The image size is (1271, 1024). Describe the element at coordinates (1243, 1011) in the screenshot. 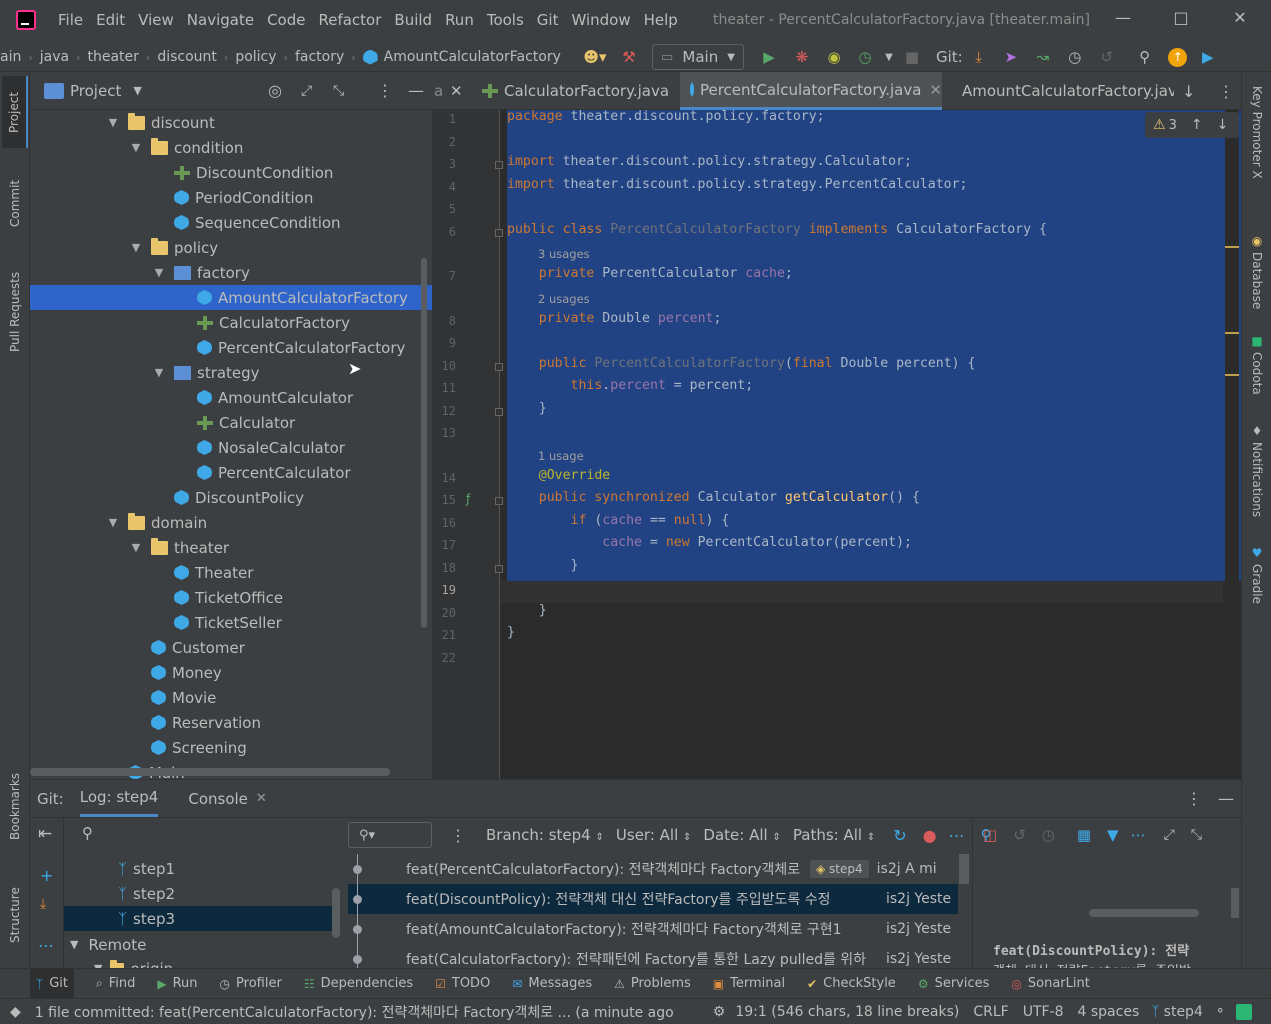

I see `codota-status-icon` at that location.